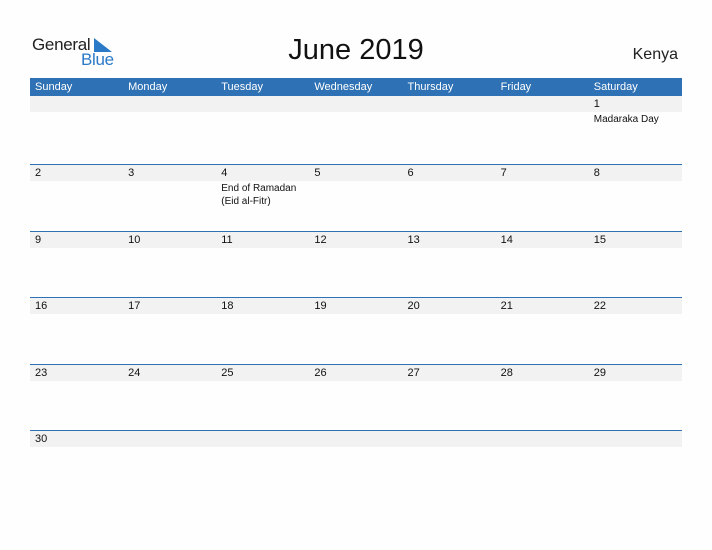 The height and width of the screenshot is (550, 712). What do you see at coordinates (41, 372) in the screenshot?
I see `day-number: 23` at bounding box center [41, 372].